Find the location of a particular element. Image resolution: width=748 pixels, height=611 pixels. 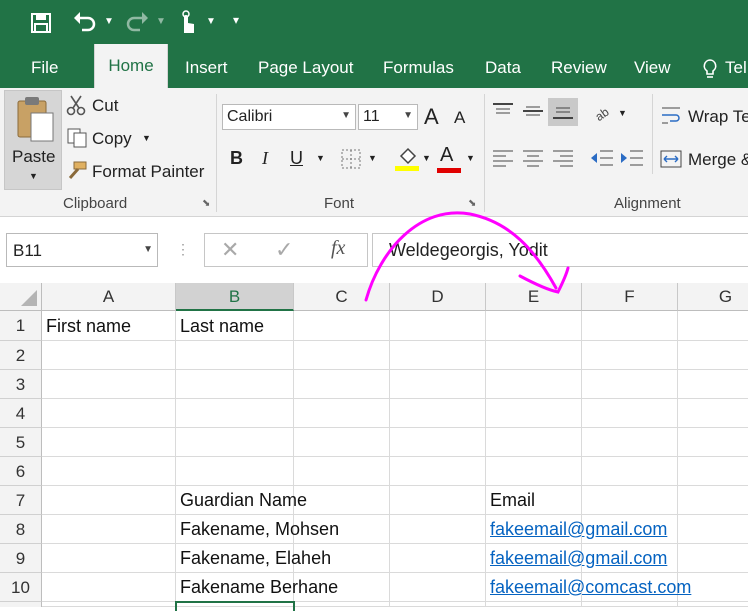

font-name-combo: Calibri ▼ is located at coordinates (289, 117).